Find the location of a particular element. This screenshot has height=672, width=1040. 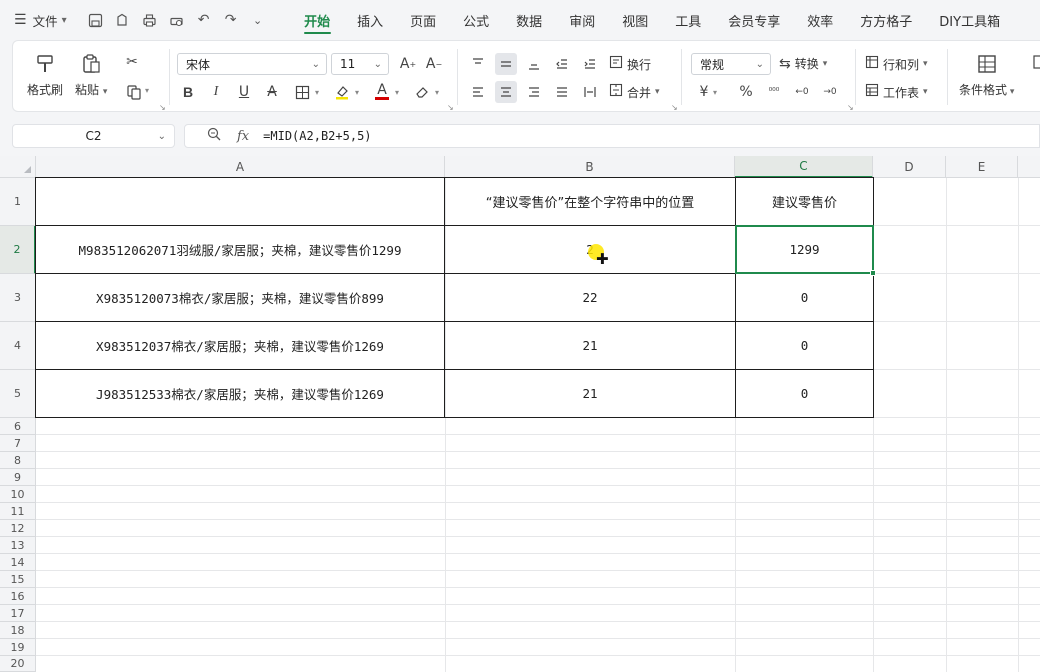

percent-button: % is located at coordinates (746, 92).